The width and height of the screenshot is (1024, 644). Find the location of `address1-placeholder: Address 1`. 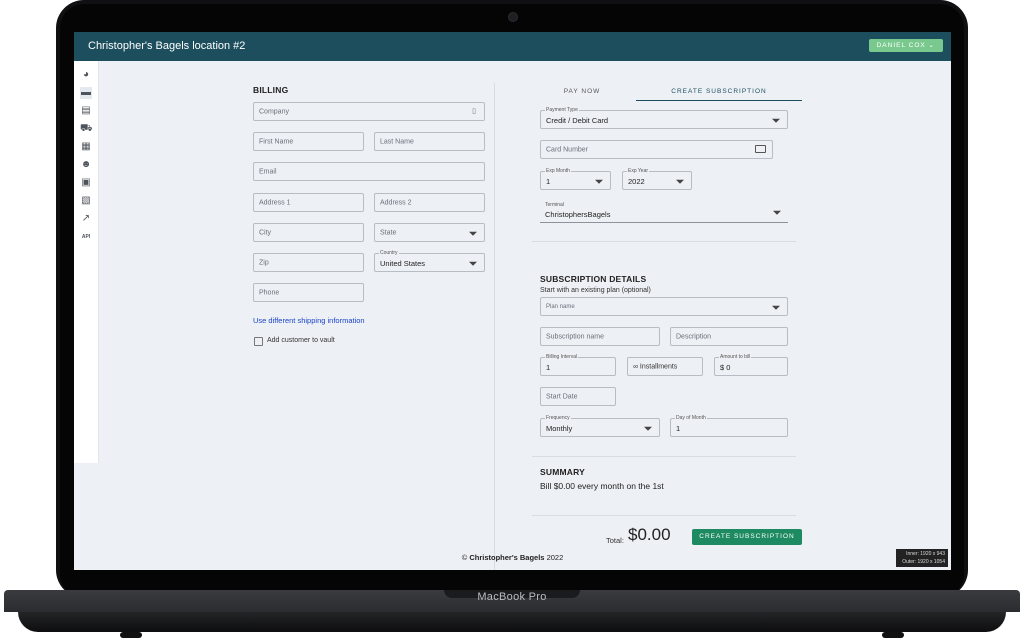

address1-placeholder: Address 1 is located at coordinates (275, 202).